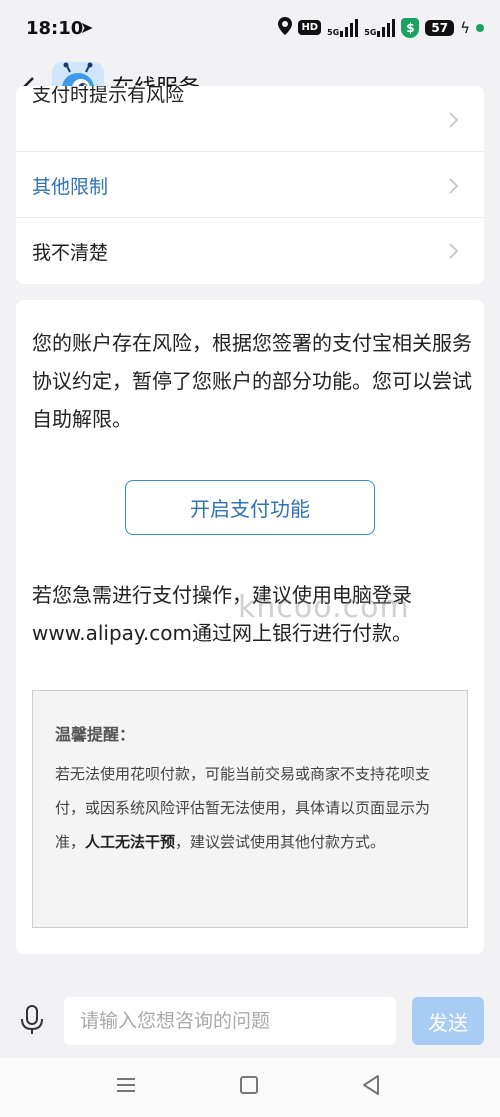 This screenshot has width=500, height=1117. What do you see at coordinates (70, 187) in the screenshot?
I see `option-label: 其他限制` at bounding box center [70, 187].